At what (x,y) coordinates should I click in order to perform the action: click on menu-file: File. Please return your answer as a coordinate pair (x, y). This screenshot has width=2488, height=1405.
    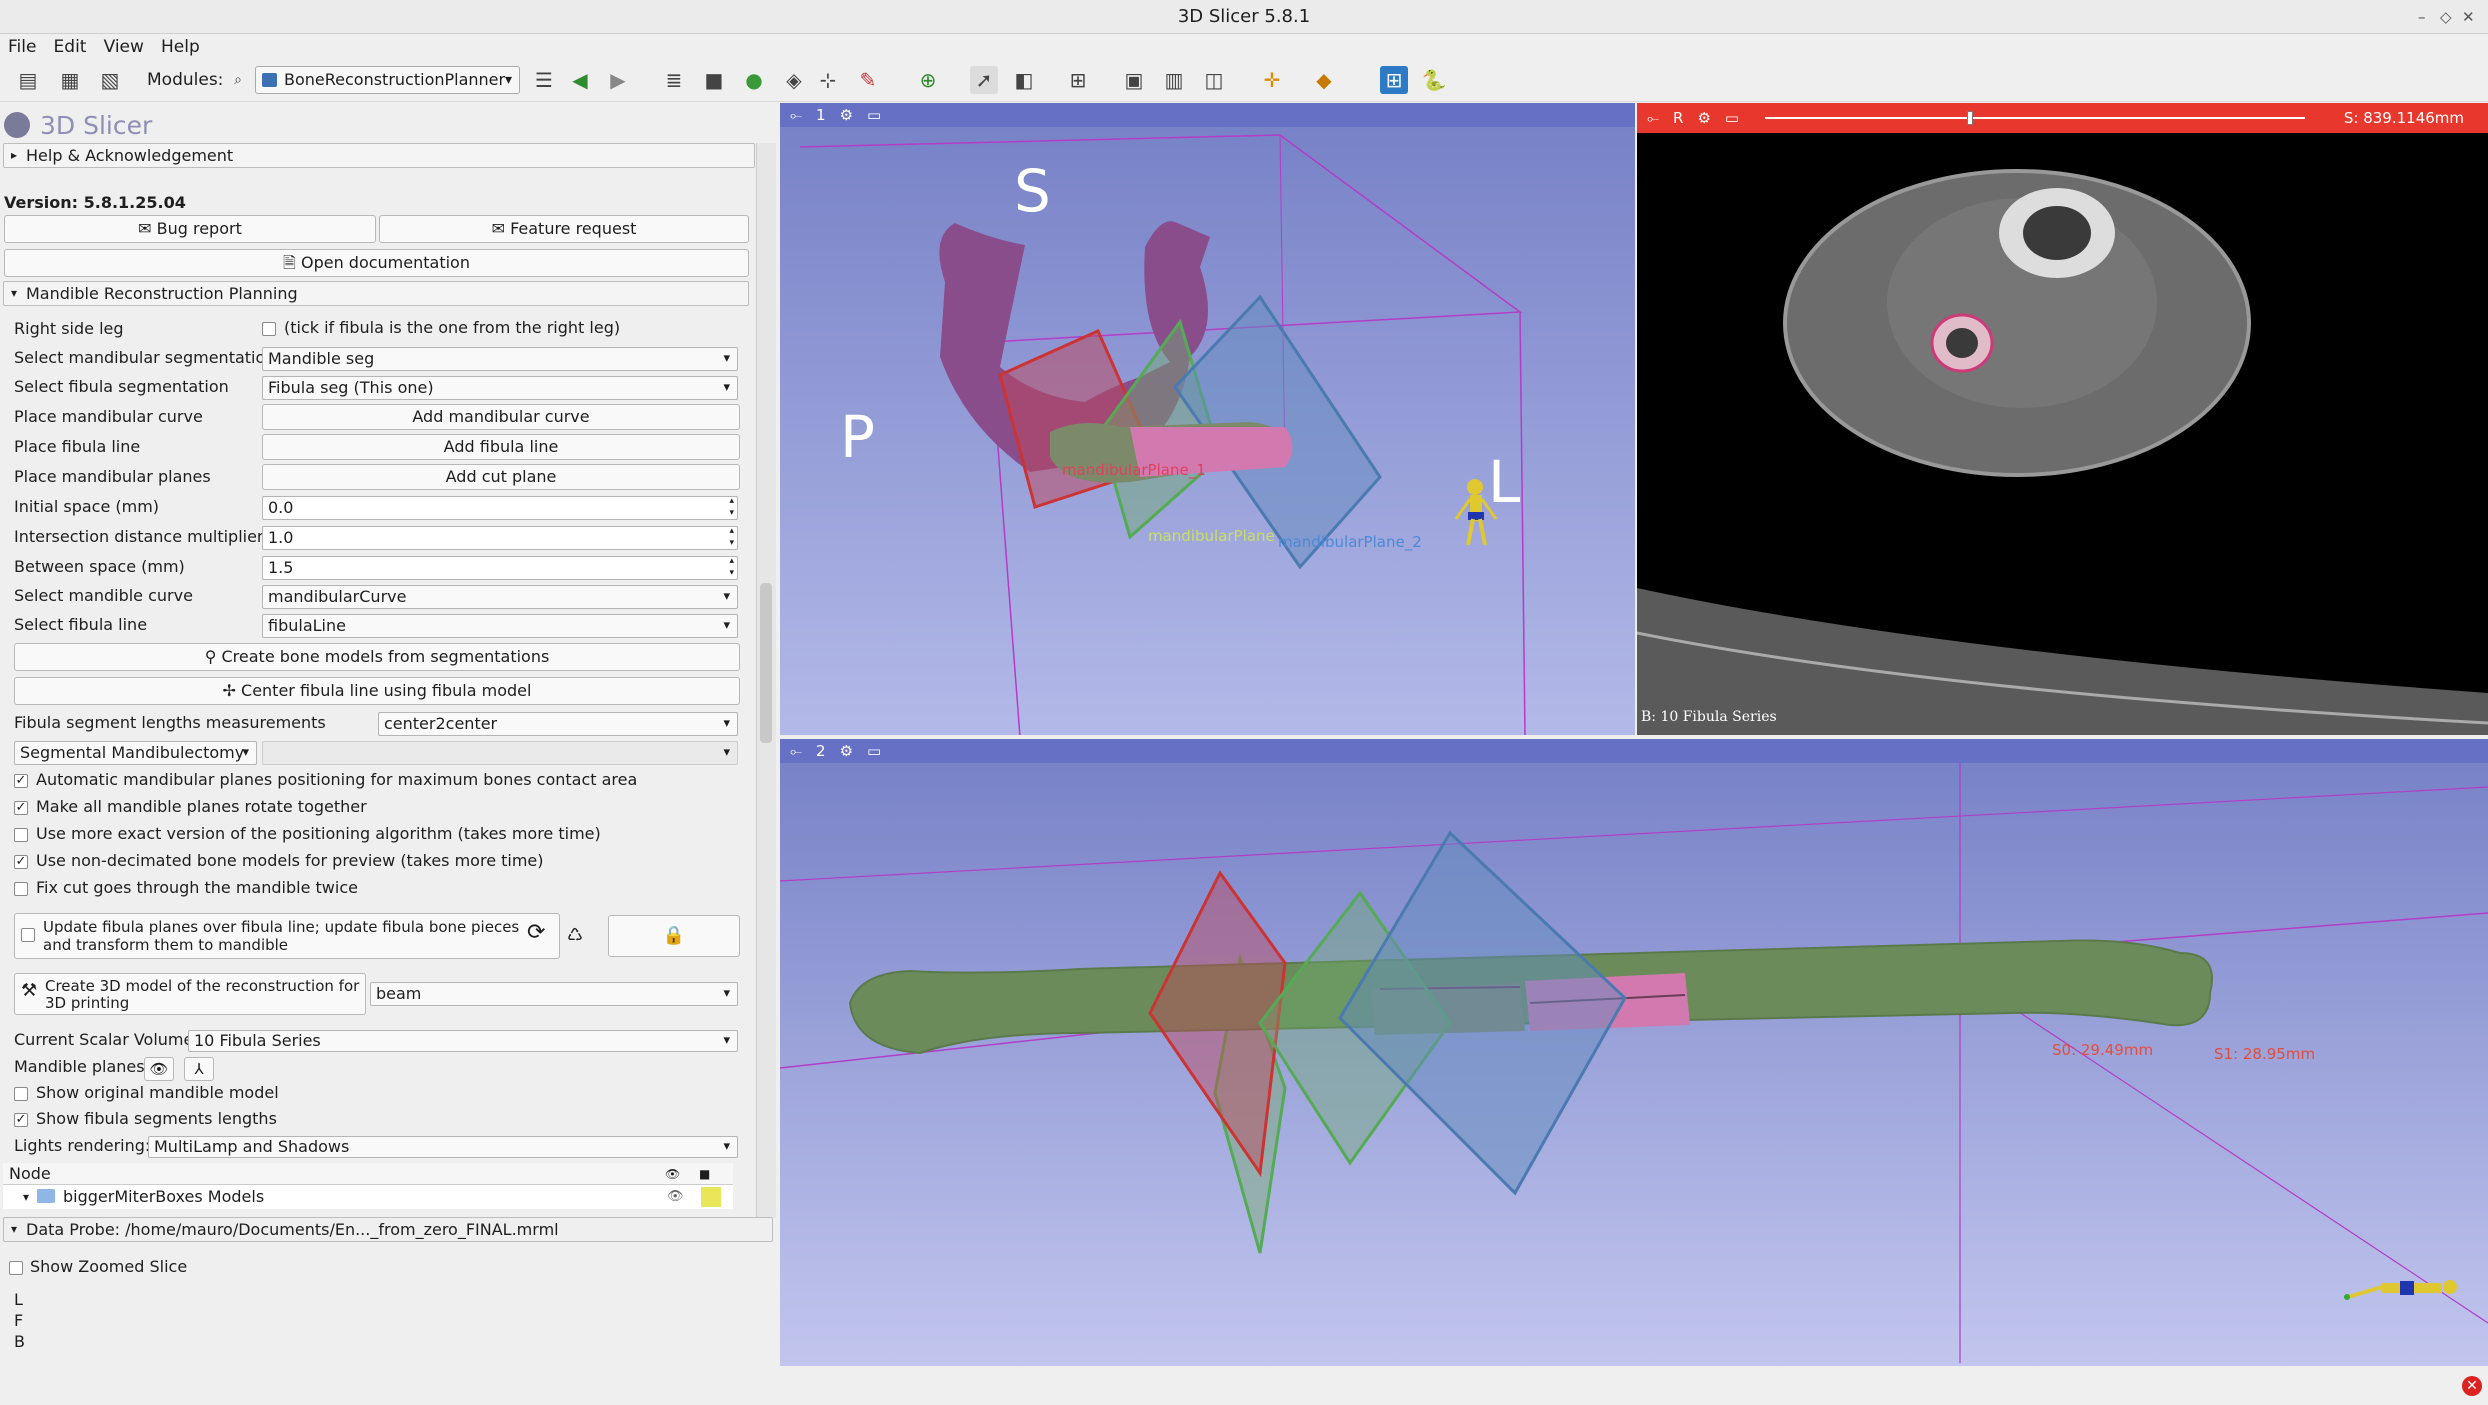
    Looking at the image, I should click on (21, 47).